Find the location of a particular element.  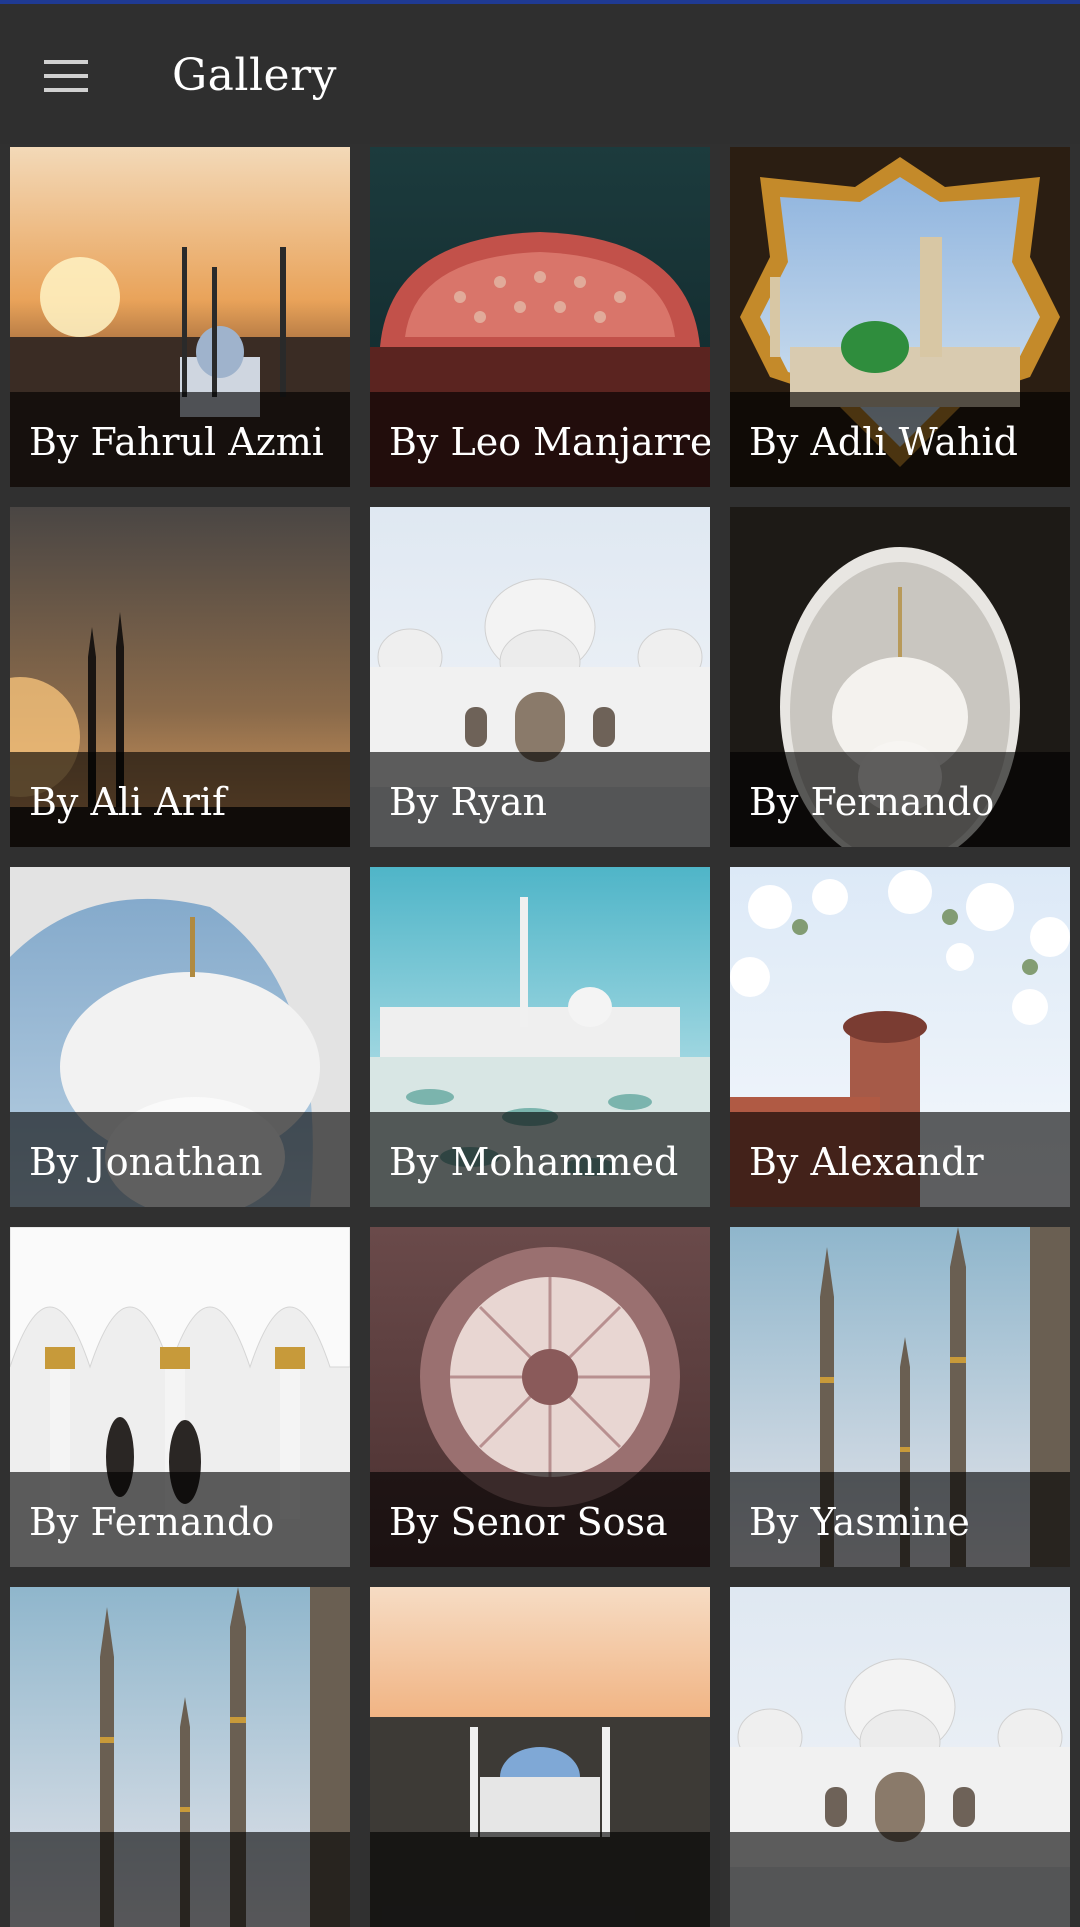

photo-caption: By Alexandr is located at coordinates (866, 1162).